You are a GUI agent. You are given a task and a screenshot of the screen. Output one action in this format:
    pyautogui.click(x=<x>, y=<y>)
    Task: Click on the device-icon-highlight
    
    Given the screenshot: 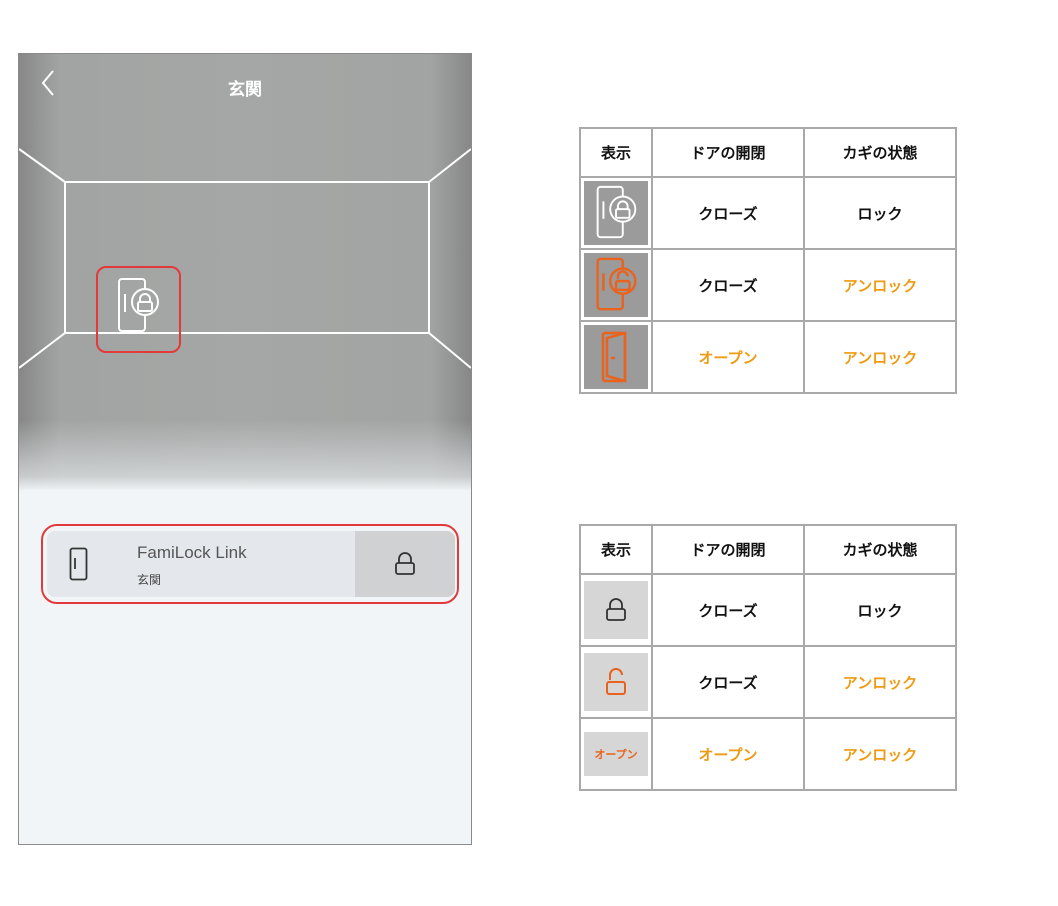 What is the action you would take?
    pyautogui.click(x=138, y=309)
    